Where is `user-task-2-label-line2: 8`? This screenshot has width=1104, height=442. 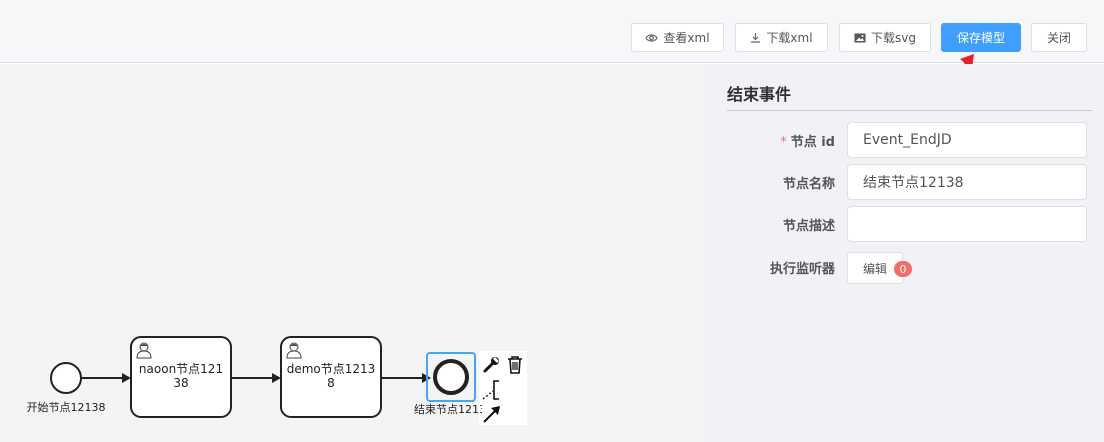 user-task-2-label-line2: 8 is located at coordinates (331, 383).